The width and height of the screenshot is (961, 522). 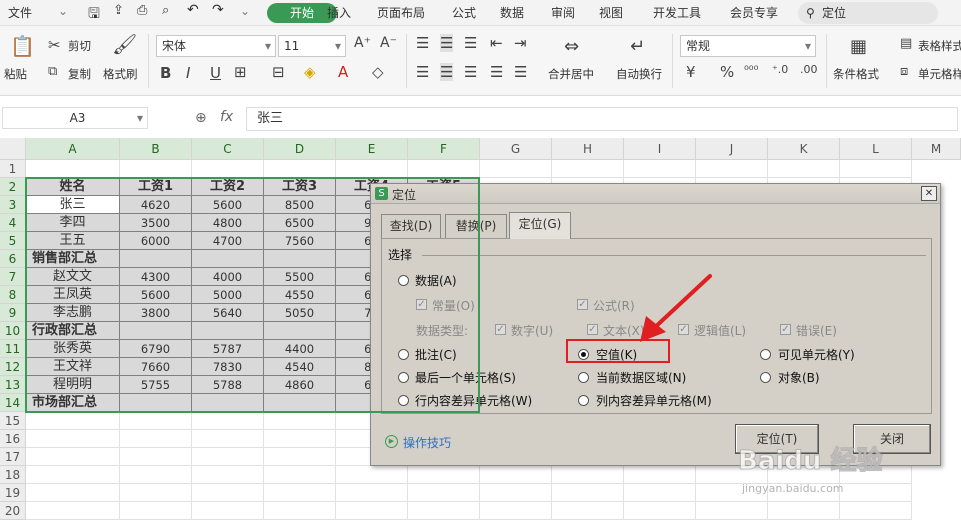 I want to click on row-header: 14, so click(x=13, y=403).